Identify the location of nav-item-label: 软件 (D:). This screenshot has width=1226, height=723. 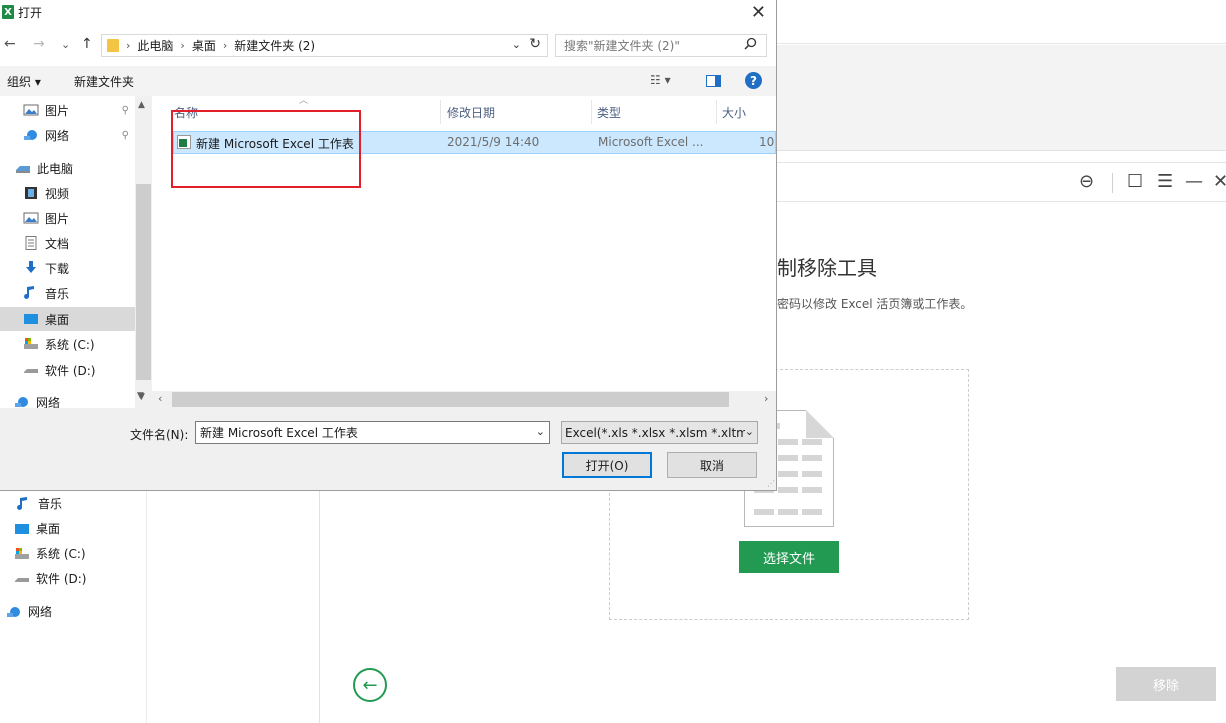
(70, 370).